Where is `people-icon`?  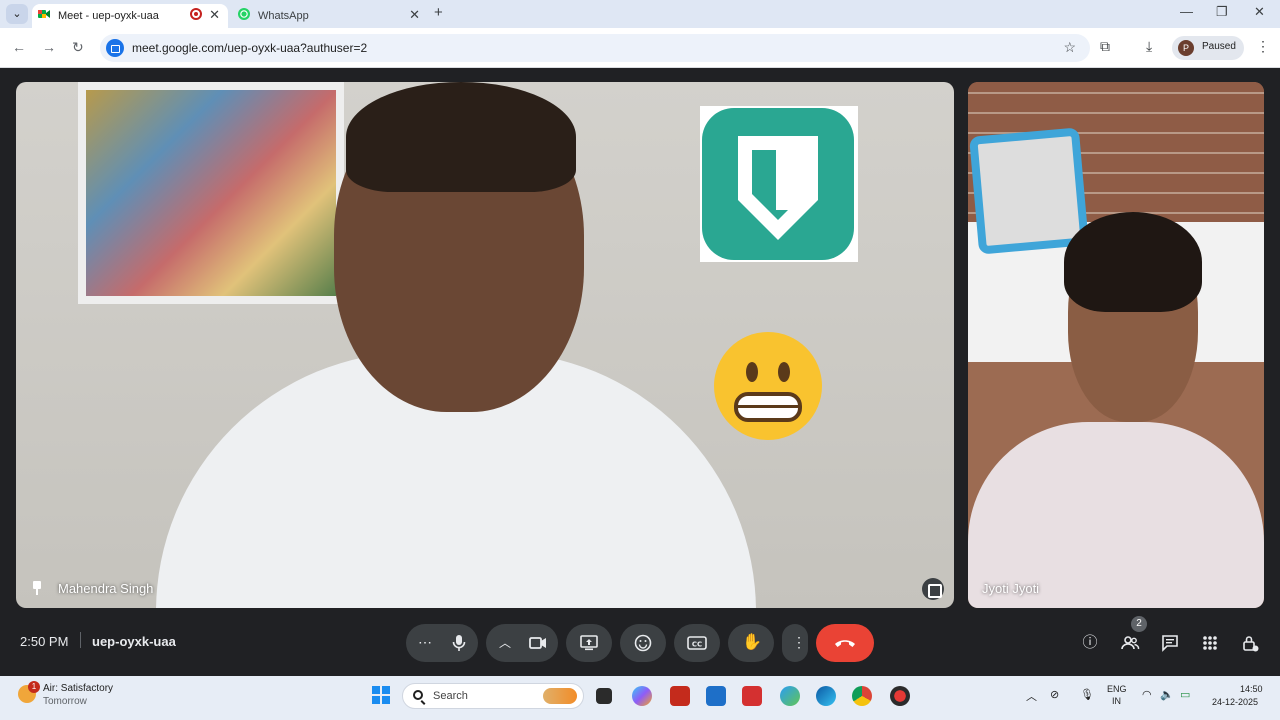 people-icon is located at coordinates (1130, 643).